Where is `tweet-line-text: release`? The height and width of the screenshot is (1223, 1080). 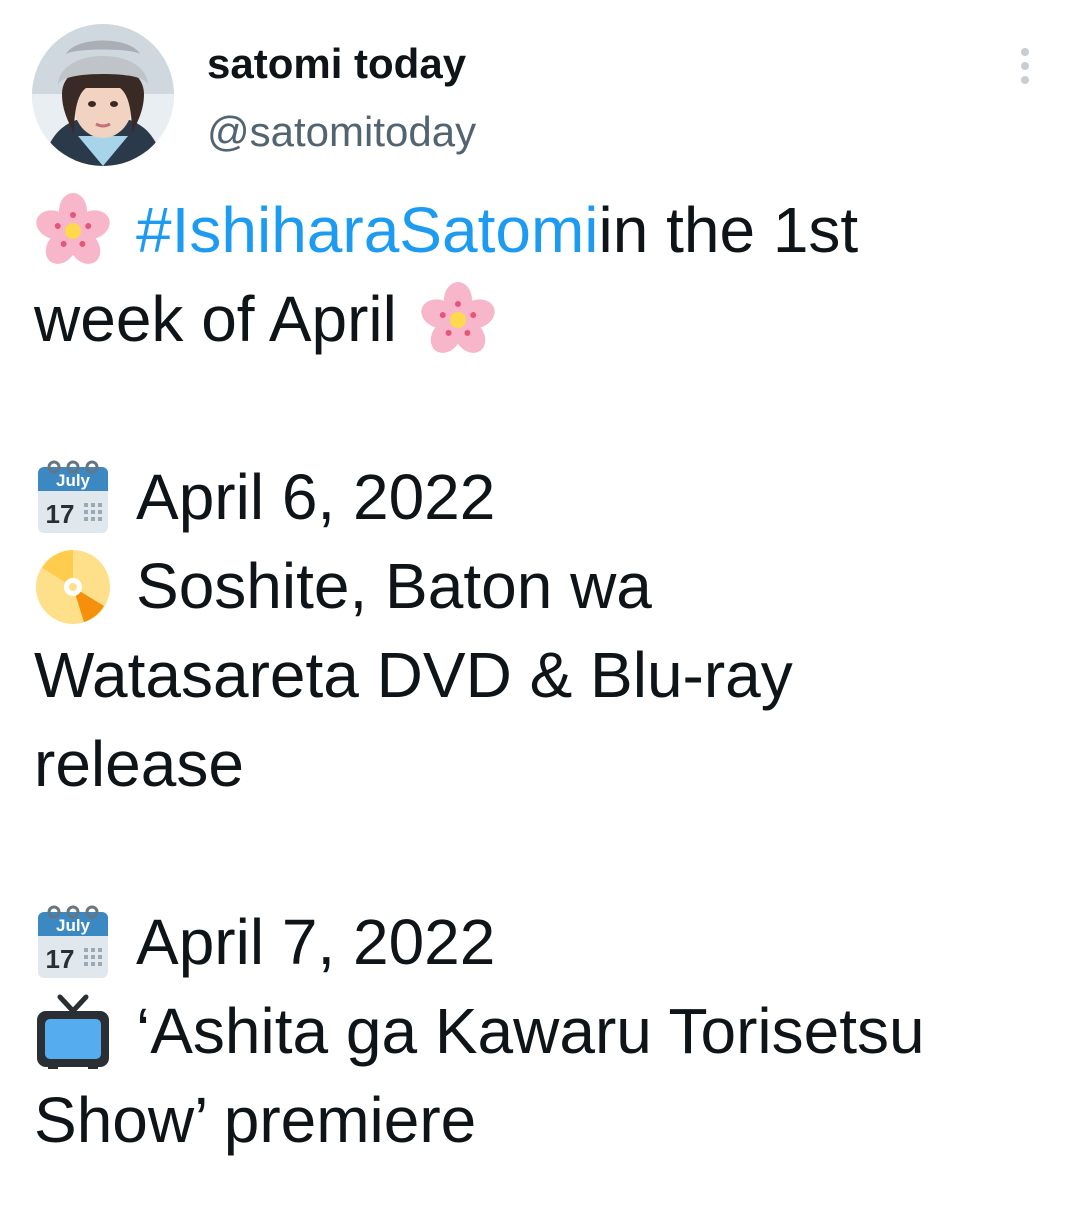
tweet-line-text: release is located at coordinates (139, 764).